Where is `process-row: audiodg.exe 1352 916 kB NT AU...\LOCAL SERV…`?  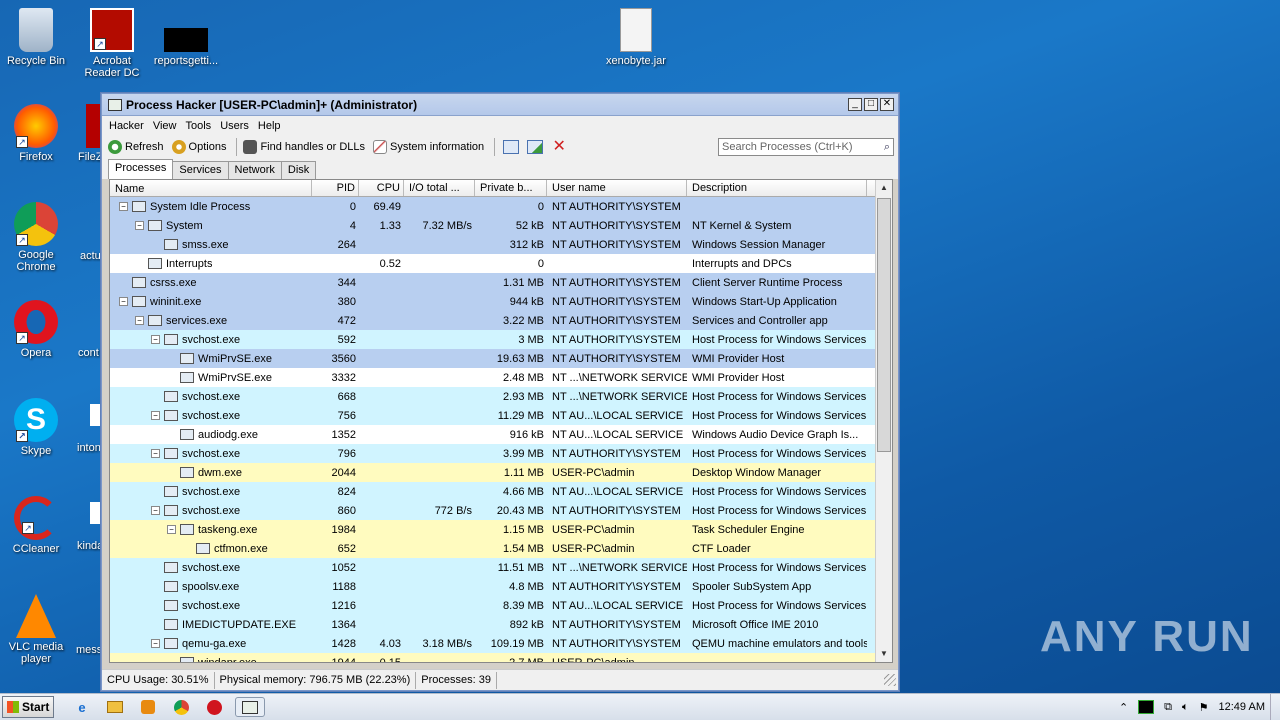 process-row: audiodg.exe 1352 916 kB NT AU...\LOCAL SERV… is located at coordinates (501, 434).